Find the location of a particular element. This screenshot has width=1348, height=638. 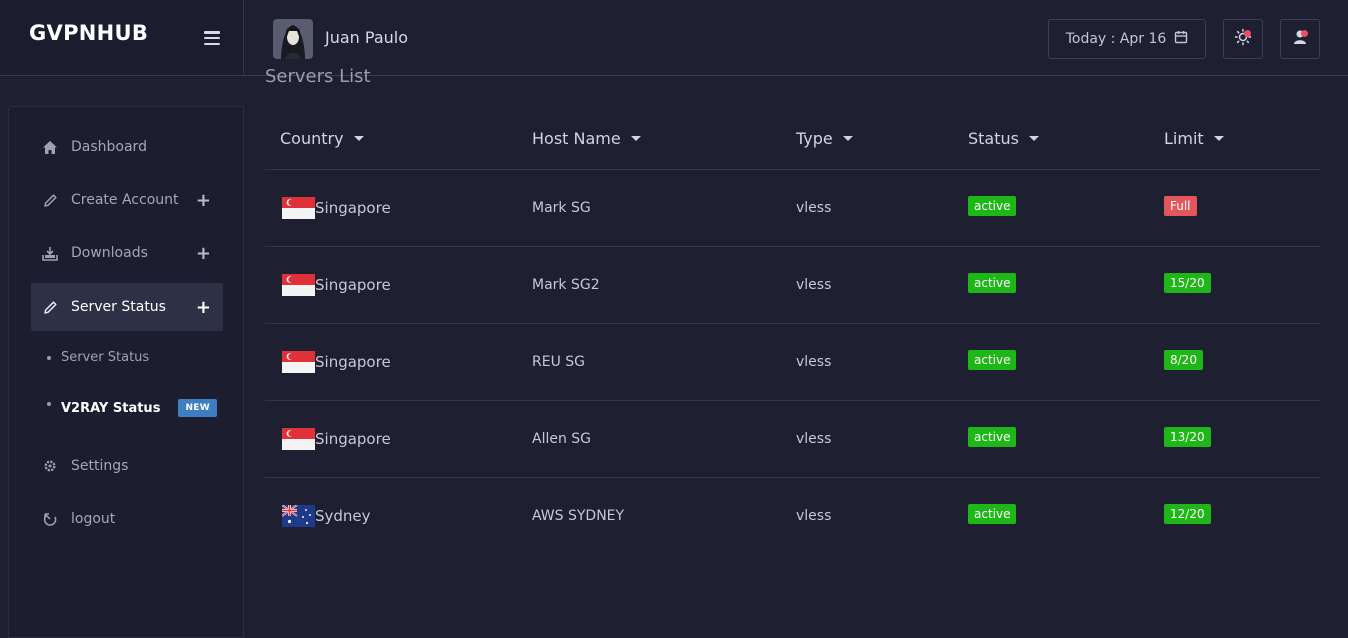

limit-badge: 13/20 is located at coordinates (1187, 437).